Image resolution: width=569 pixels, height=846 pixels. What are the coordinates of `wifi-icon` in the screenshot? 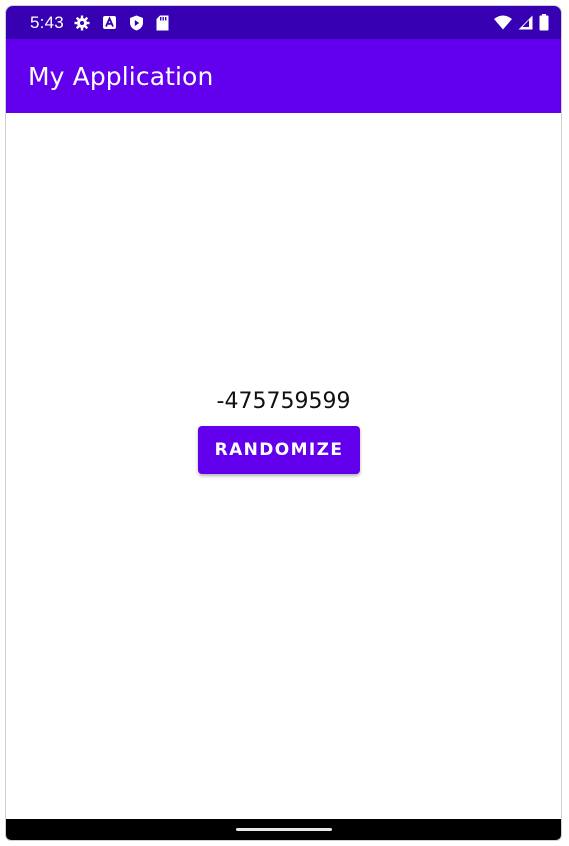 It's located at (503, 22).